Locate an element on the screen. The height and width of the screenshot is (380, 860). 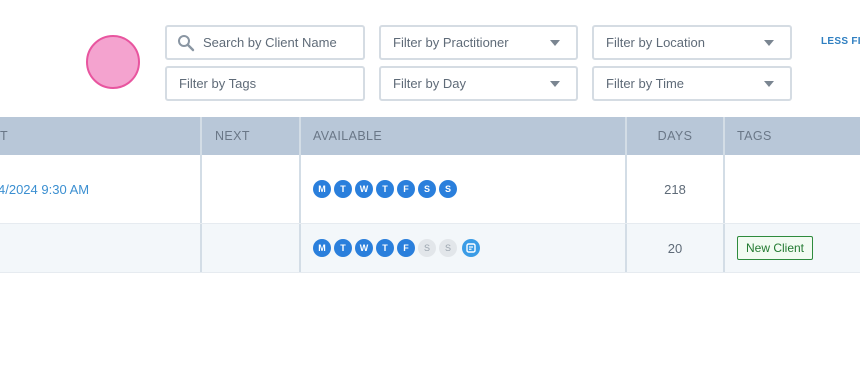
header-days: DAYS is located at coordinates (674, 136).